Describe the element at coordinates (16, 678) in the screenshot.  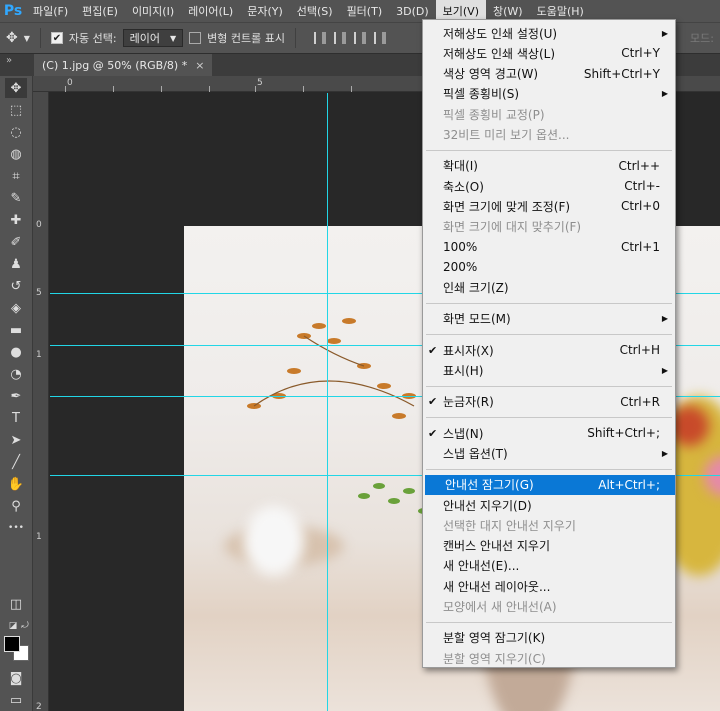
I see `quick-mask-mode-icon: ◙` at that location.